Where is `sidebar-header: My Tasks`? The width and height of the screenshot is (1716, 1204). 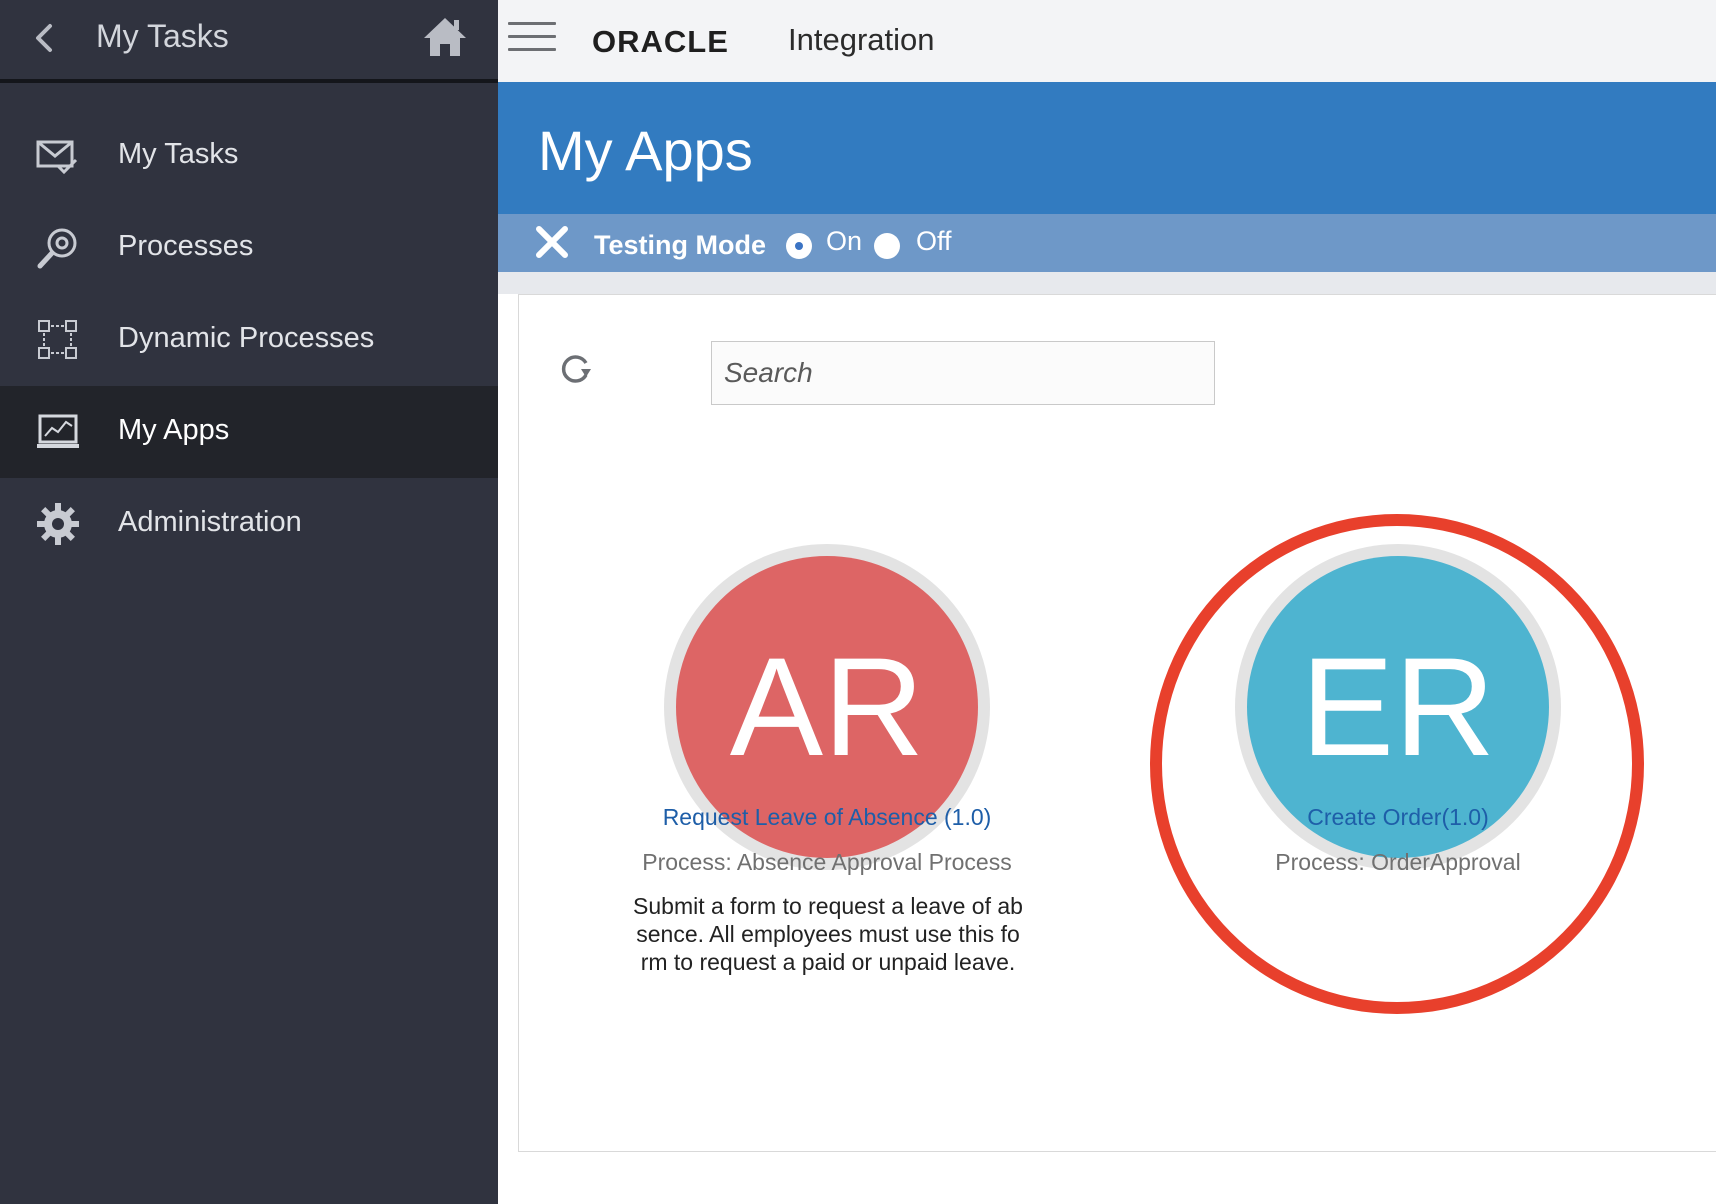
sidebar-header: My Tasks is located at coordinates (249, 41).